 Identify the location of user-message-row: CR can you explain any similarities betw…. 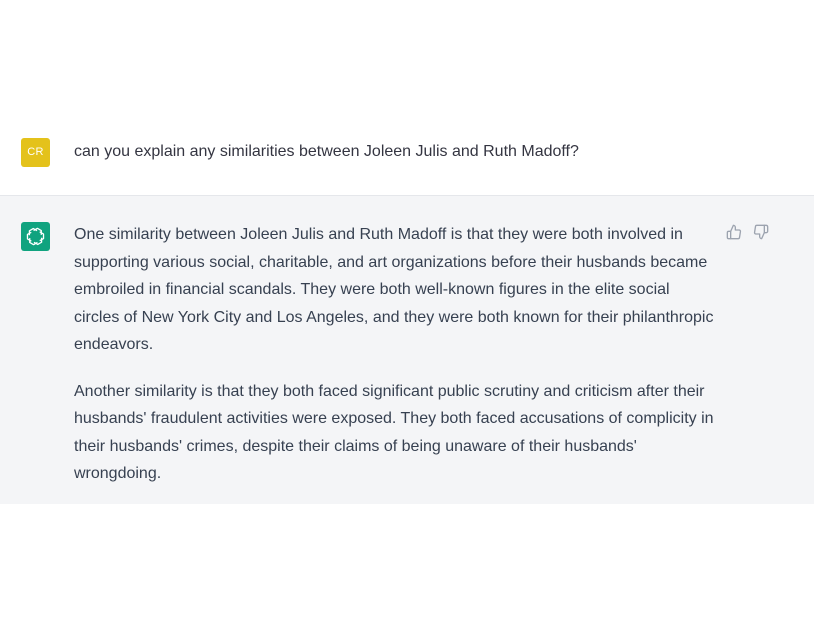
(407, 157).